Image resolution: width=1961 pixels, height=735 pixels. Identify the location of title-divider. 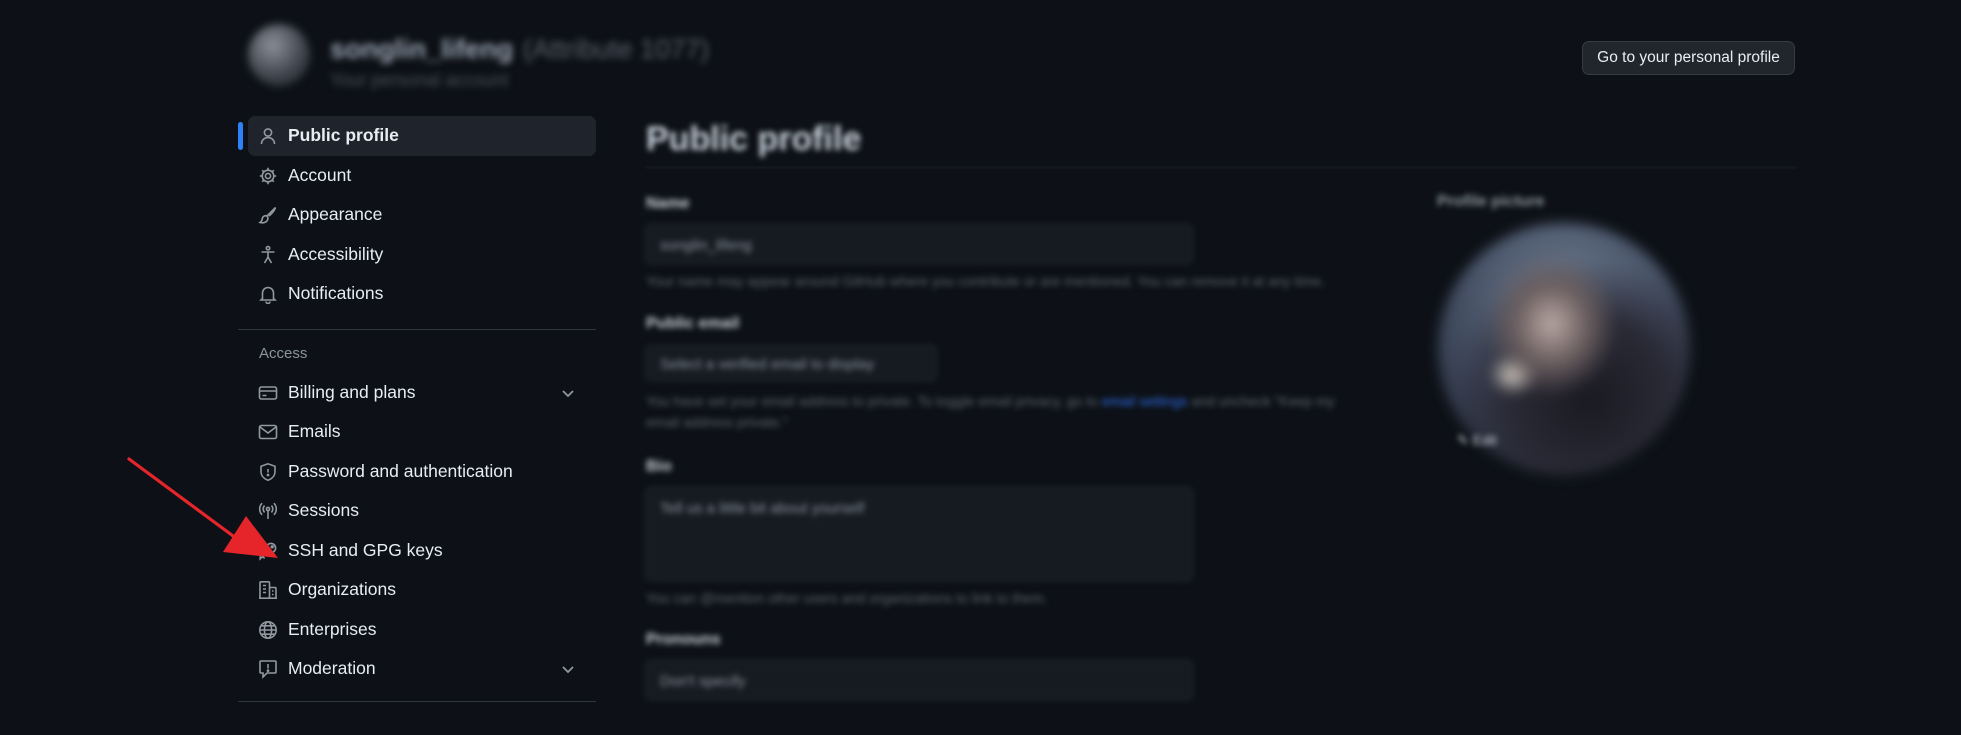
(1221, 167).